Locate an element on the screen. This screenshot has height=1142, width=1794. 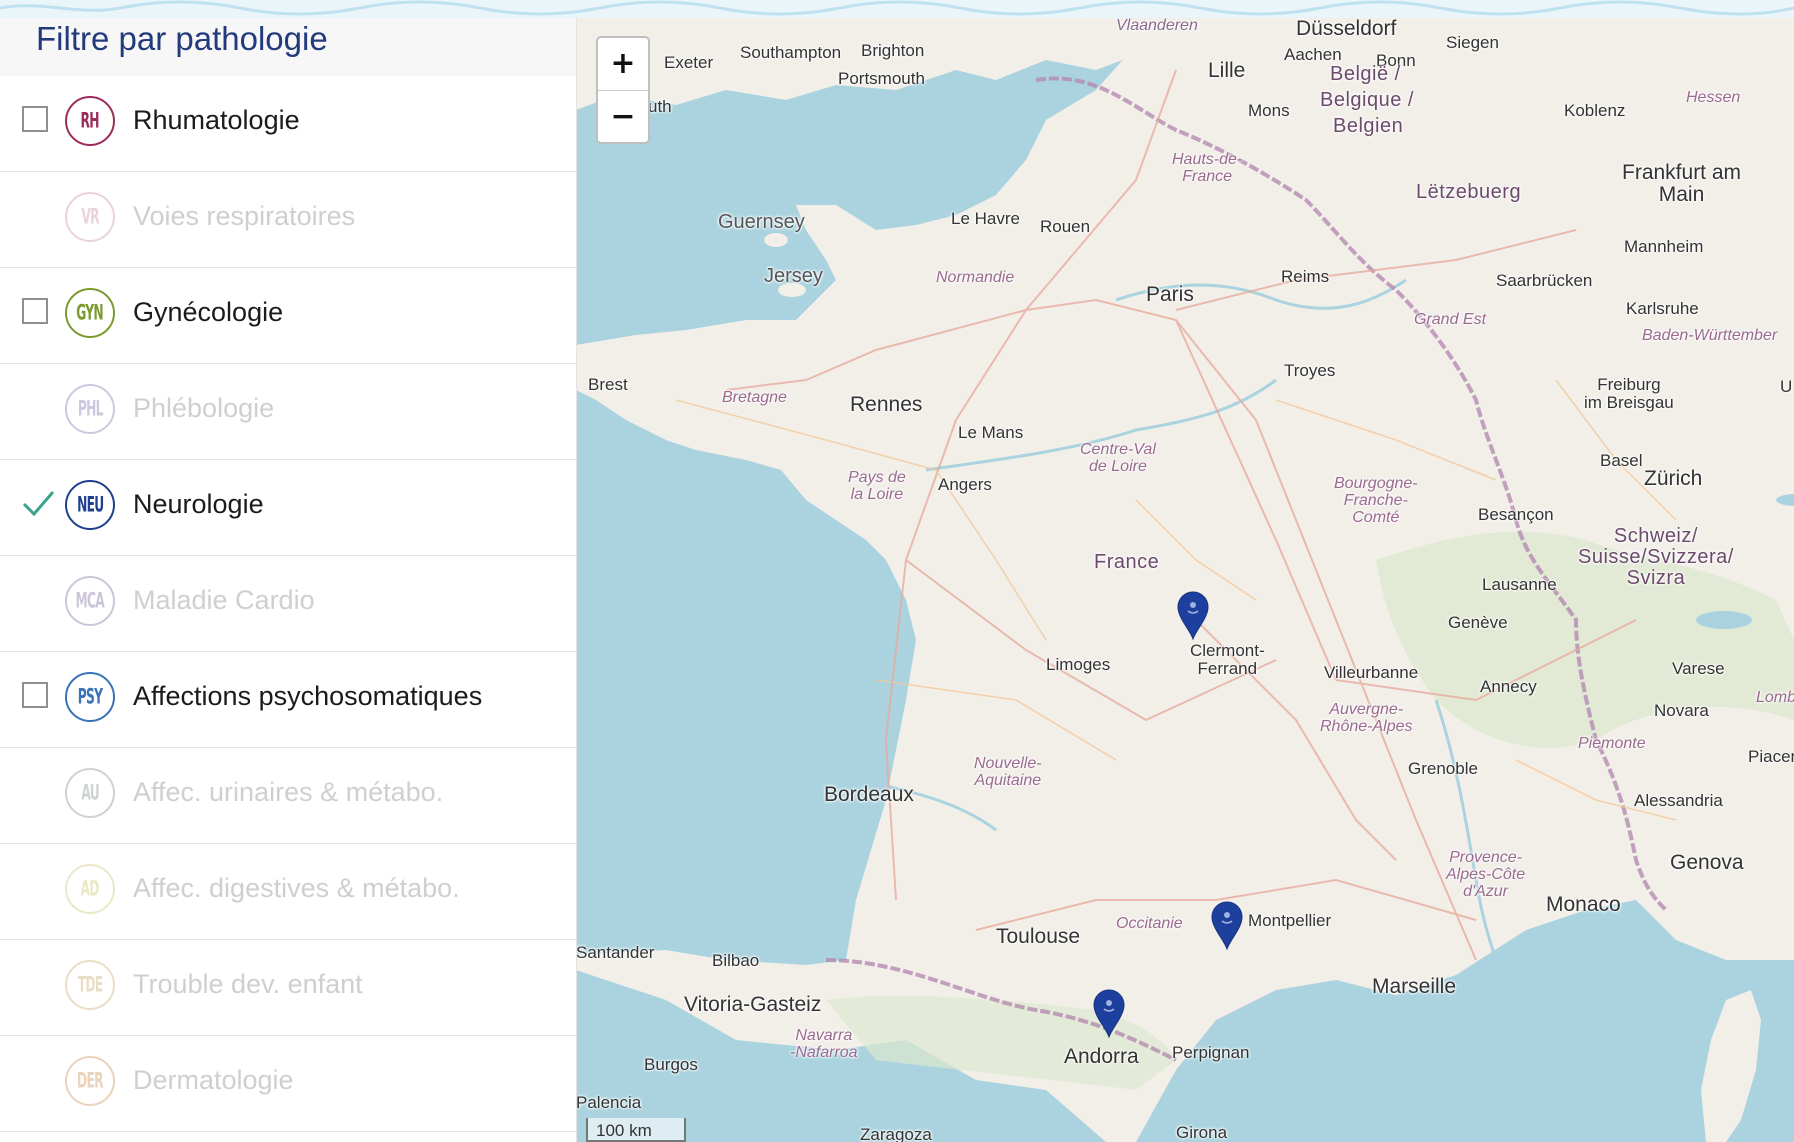
map-label: Navarra -Nafarroa is located at coordinates (824, 1044).